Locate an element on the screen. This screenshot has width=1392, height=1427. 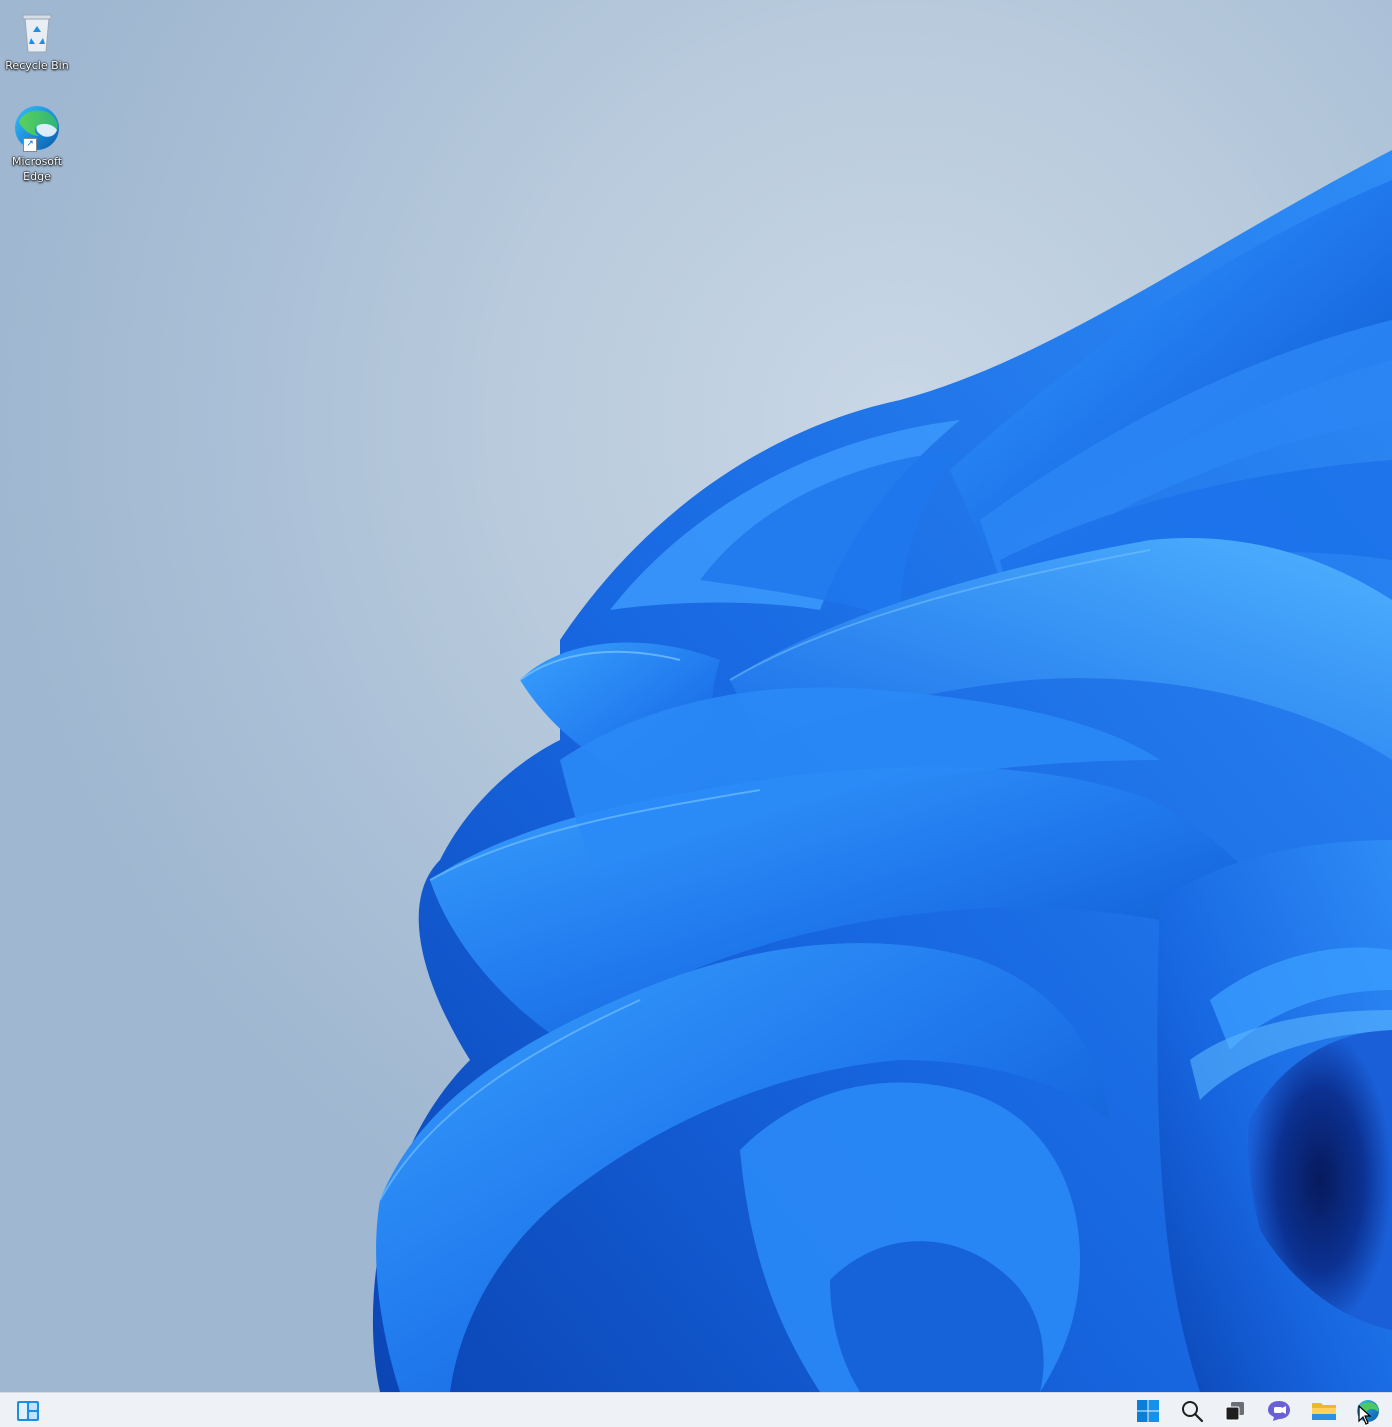
task-view-button is located at coordinates (1235, 1411).